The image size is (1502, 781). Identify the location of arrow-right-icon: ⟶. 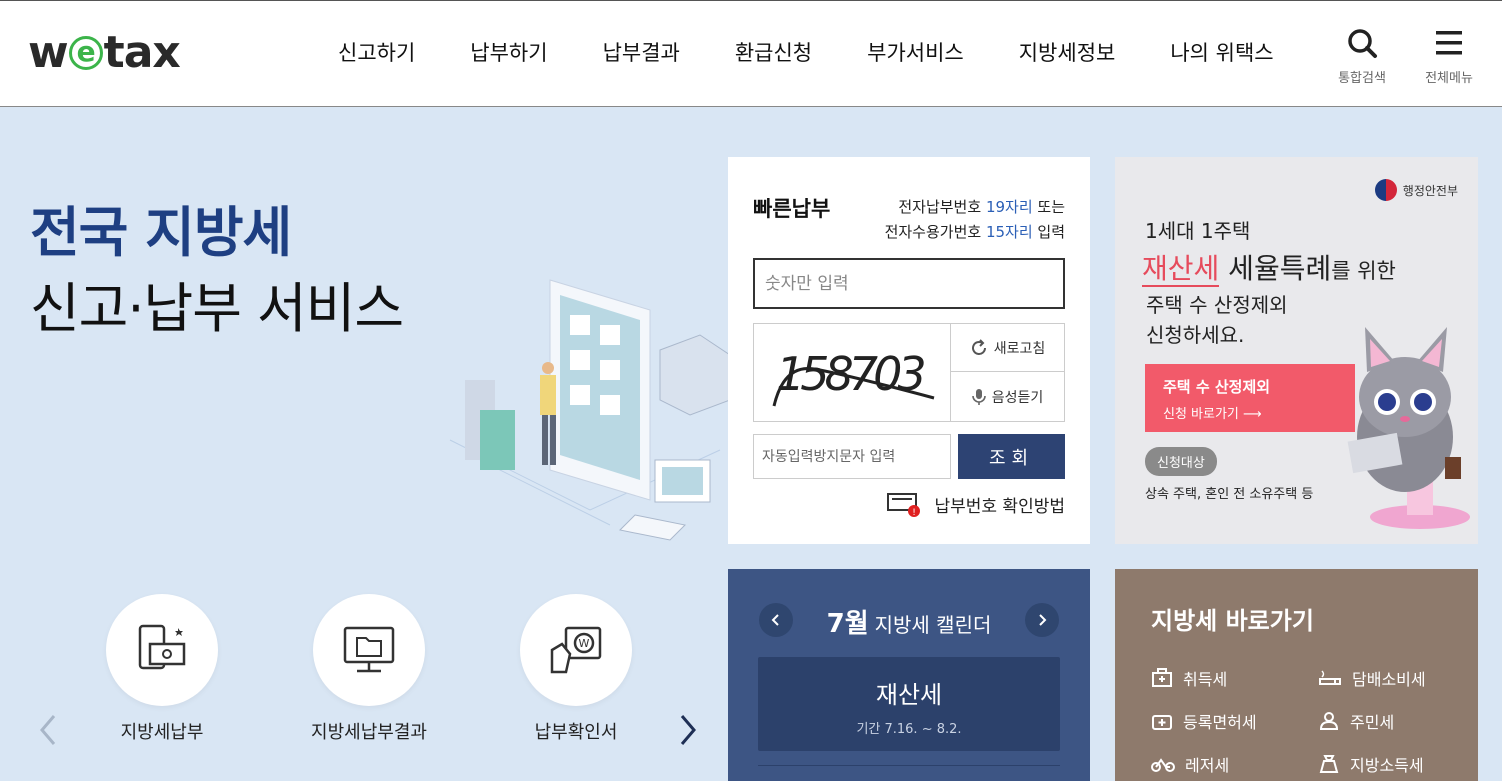
(1252, 414).